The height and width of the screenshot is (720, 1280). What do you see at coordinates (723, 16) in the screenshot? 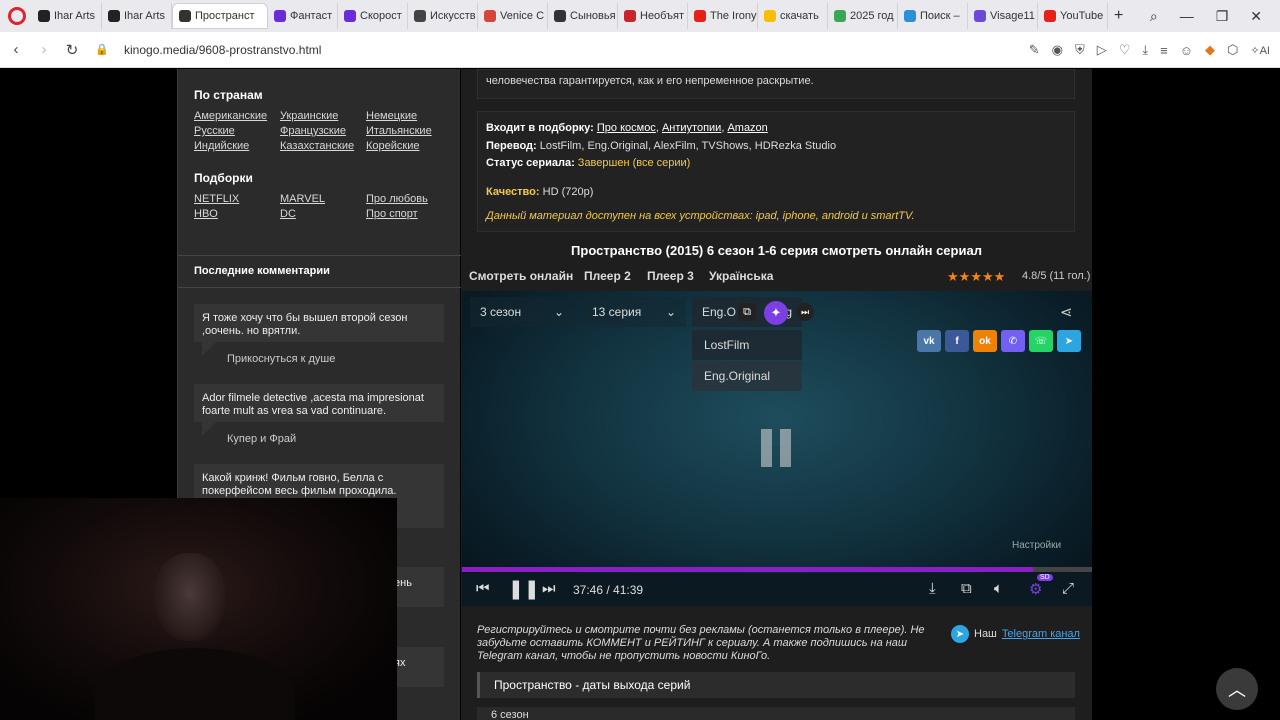
I see `browser-tab: The Irony` at bounding box center [723, 16].